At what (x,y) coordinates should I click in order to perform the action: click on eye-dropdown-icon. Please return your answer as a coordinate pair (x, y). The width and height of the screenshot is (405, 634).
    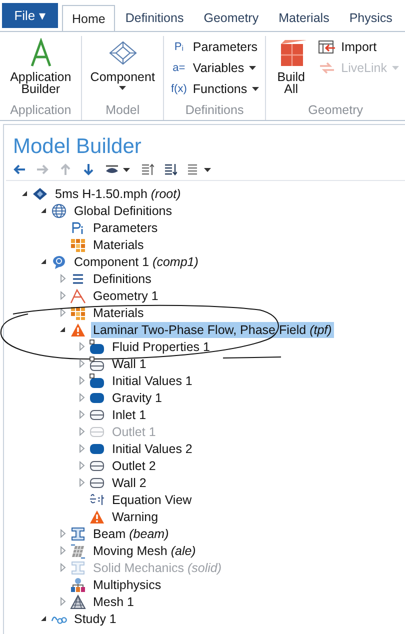
    Looking at the image, I should click on (118, 169).